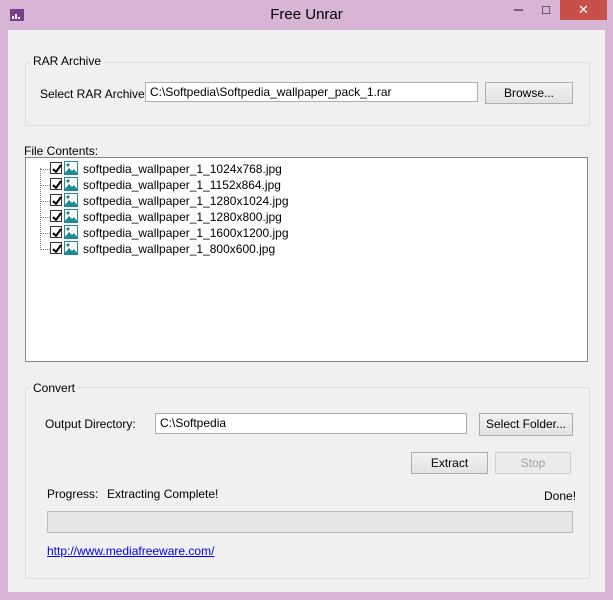  I want to click on file-list-item: softpedia_wallpaper_1_1280x800.jpg, so click(296, 217).